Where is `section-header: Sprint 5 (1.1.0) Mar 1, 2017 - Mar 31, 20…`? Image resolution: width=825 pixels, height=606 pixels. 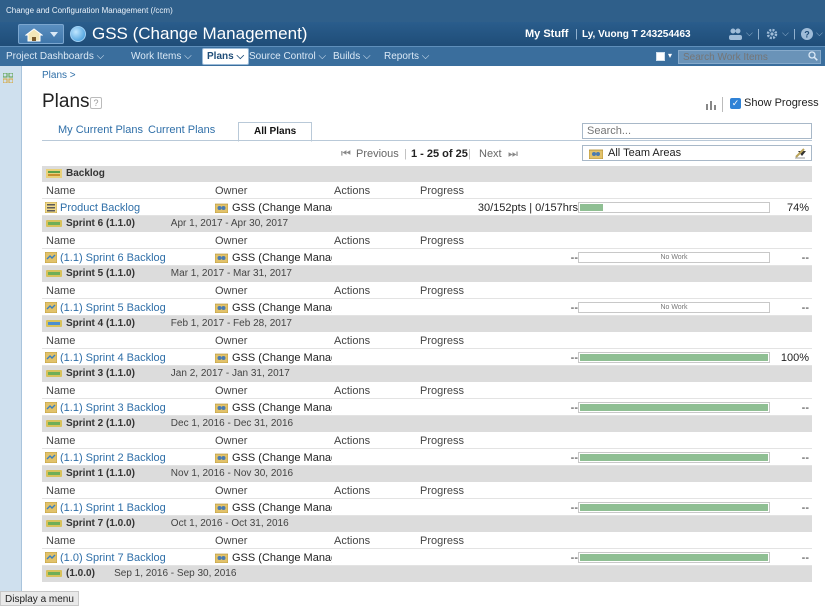 section-header: Sprint 5 (1.1.0) Mar 1, 2017 - Mar 31, 20… is located at coordinates (427, 274).